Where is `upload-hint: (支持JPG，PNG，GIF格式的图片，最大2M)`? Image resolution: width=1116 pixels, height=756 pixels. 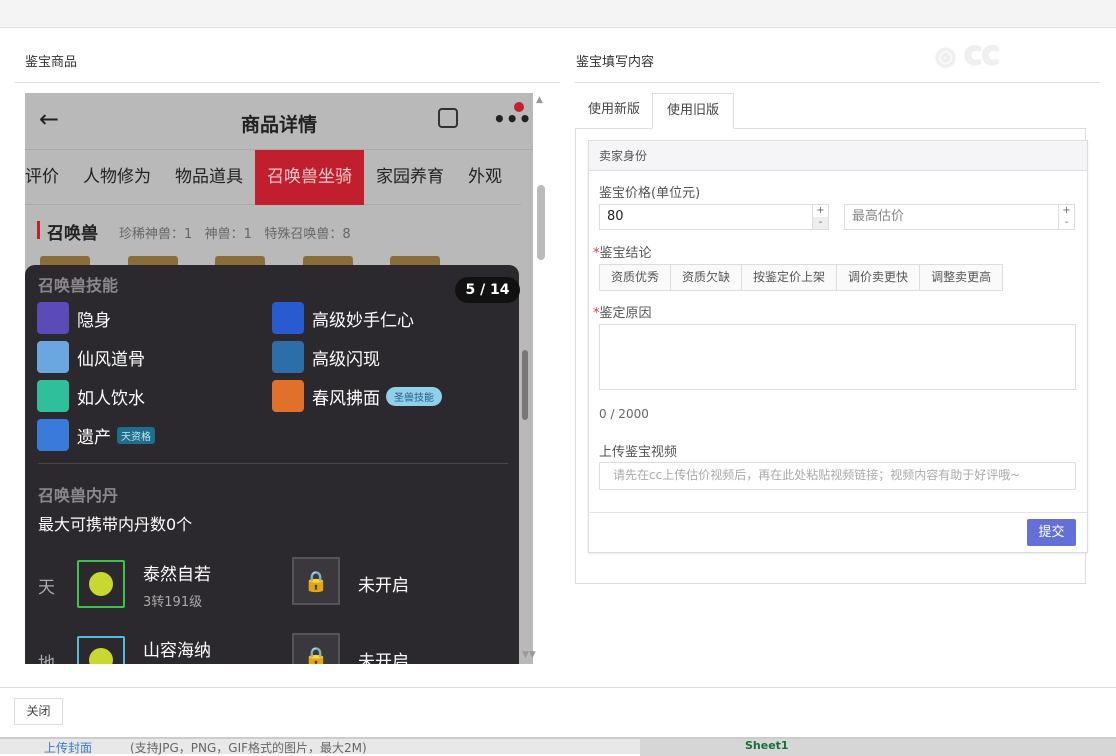 upload-hint: (支持JPG，PNG，GIF格式的图片，最大2M) is located at coordinates (248, 748).